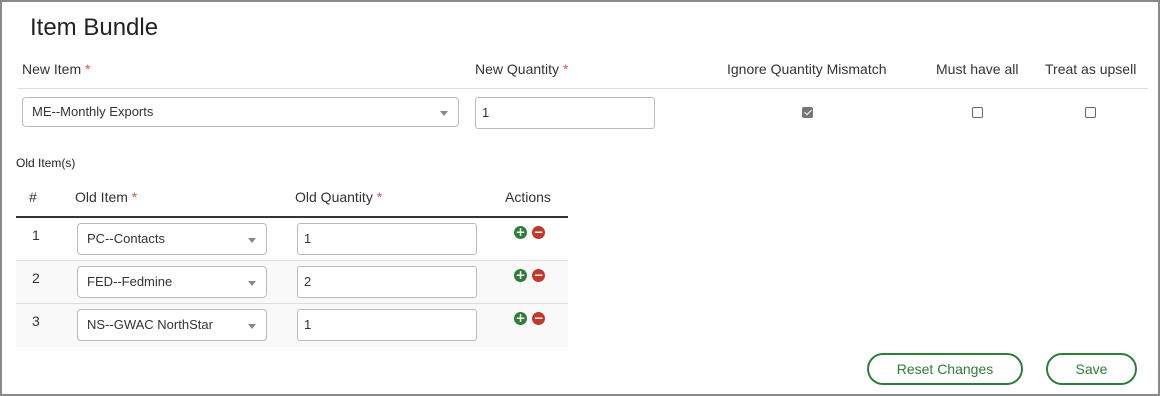 The image size is (1160, 396). What do you see at coordinates (292, 325) in the screenshot?
I see `table-row: 3 NS--GWAC NorthStar 1 + −` at bounding box center [292, 325].